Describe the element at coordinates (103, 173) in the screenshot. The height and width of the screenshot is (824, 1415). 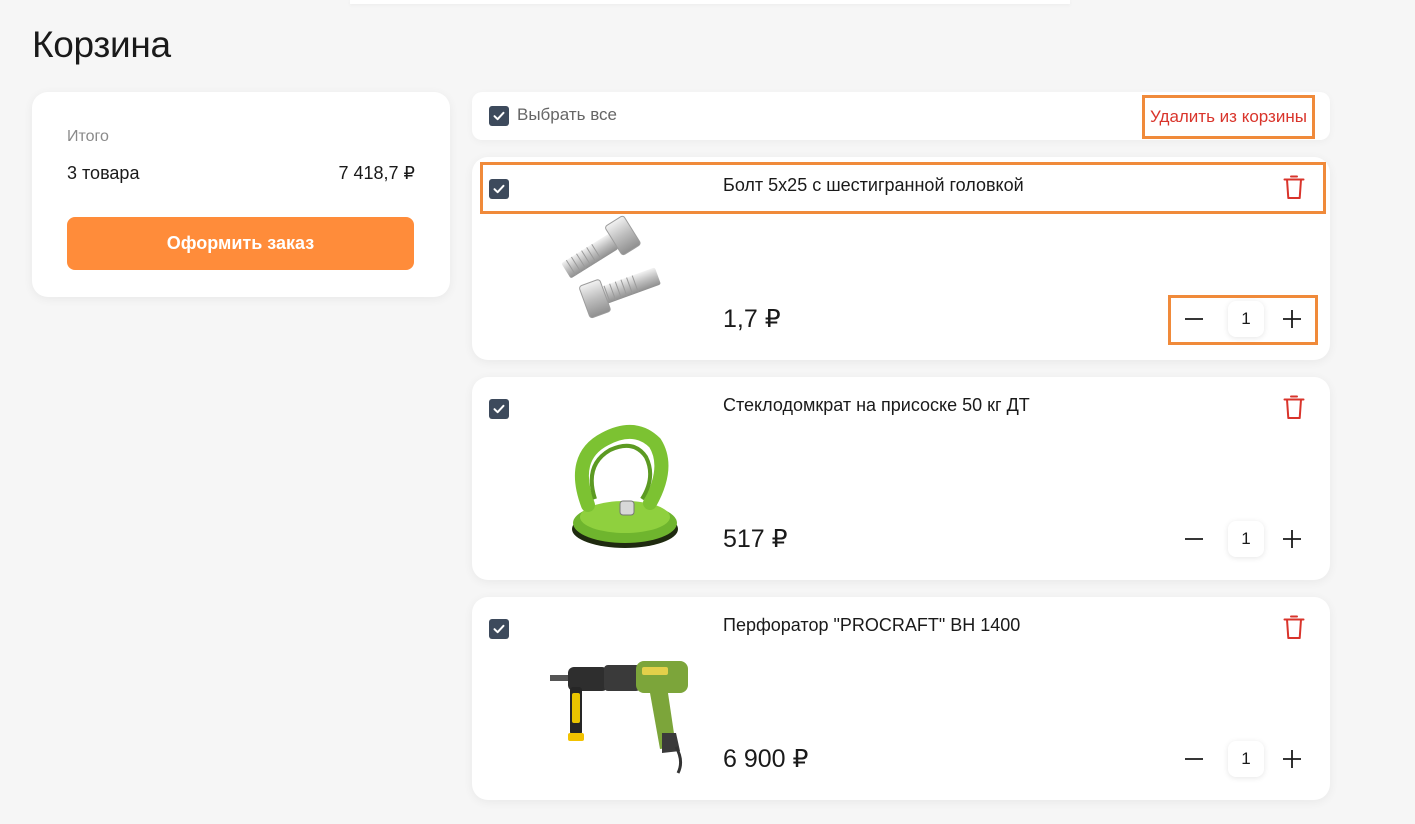
I see `summary-count: 3 товара` at that location.